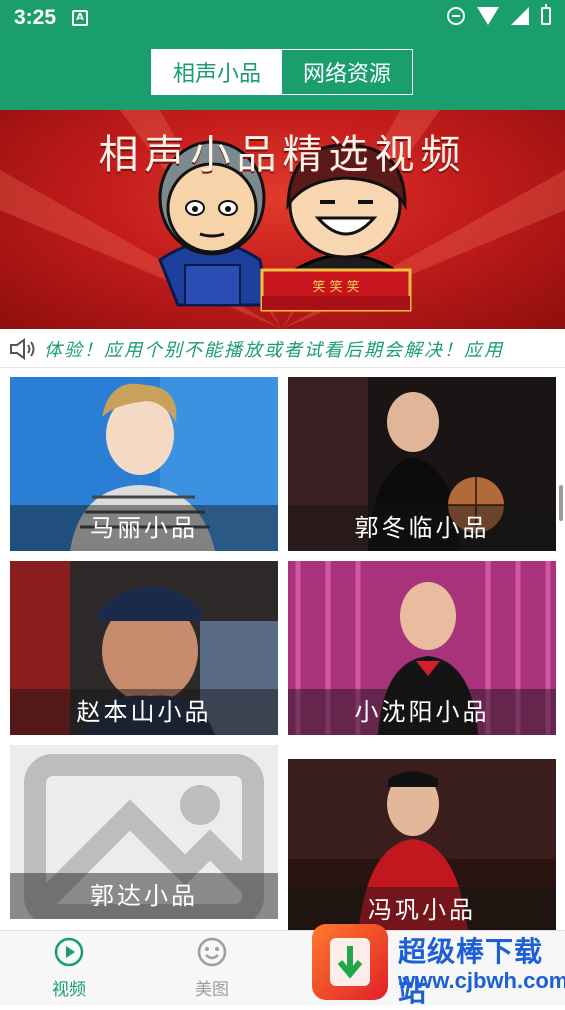 The height and width of the screenshot is (1010, 565). I want to click on speaker-icon, so click(22, 349).